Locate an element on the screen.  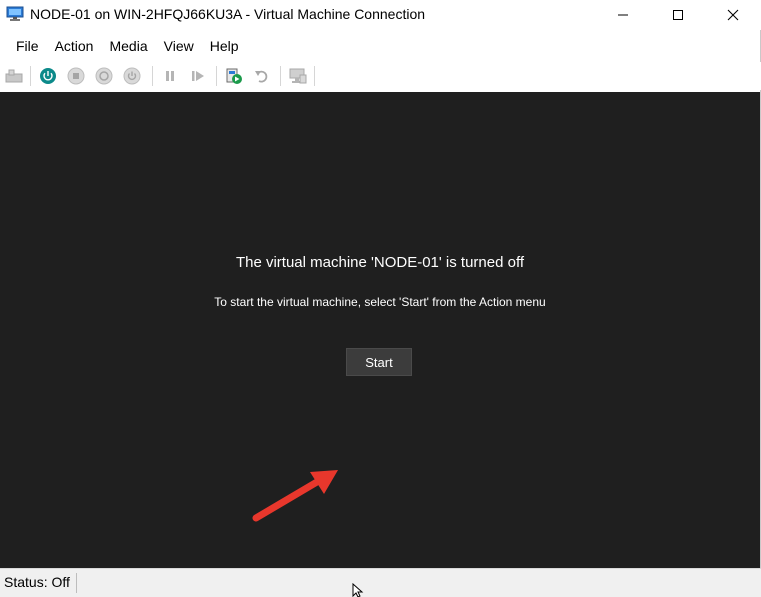
vm-monitor-icon is located at coordinates (15, 13).